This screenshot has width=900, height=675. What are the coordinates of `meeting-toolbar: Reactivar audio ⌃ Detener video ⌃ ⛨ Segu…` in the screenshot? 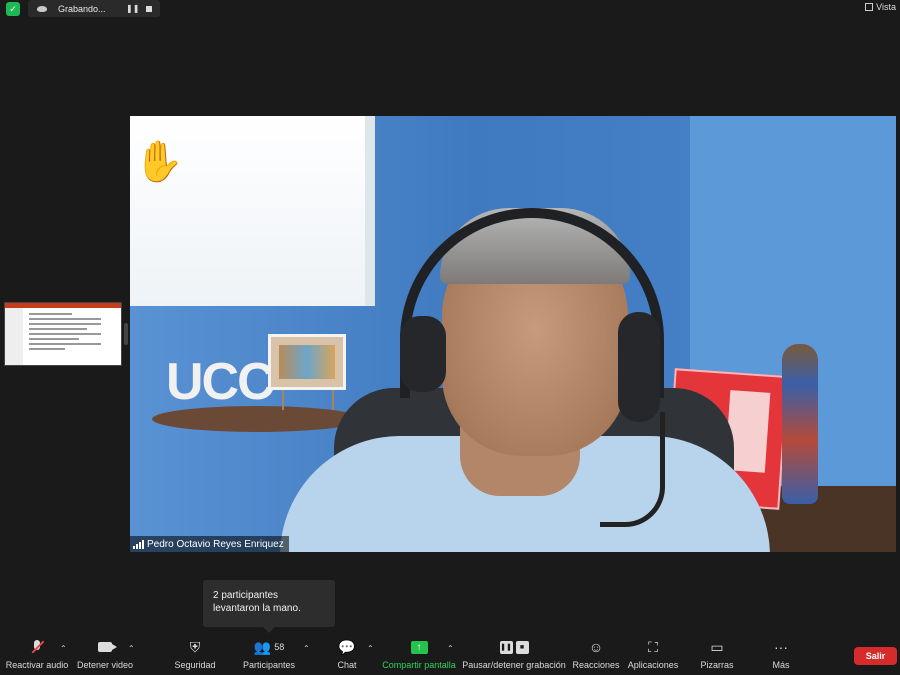 It's located at (450, 655).